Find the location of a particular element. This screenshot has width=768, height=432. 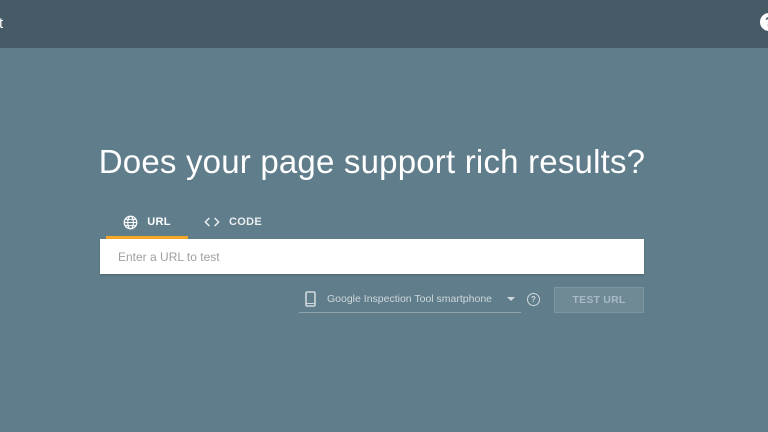

device-select-value: Google Inspection Tool smartphone is located at coordinates (409, 299).